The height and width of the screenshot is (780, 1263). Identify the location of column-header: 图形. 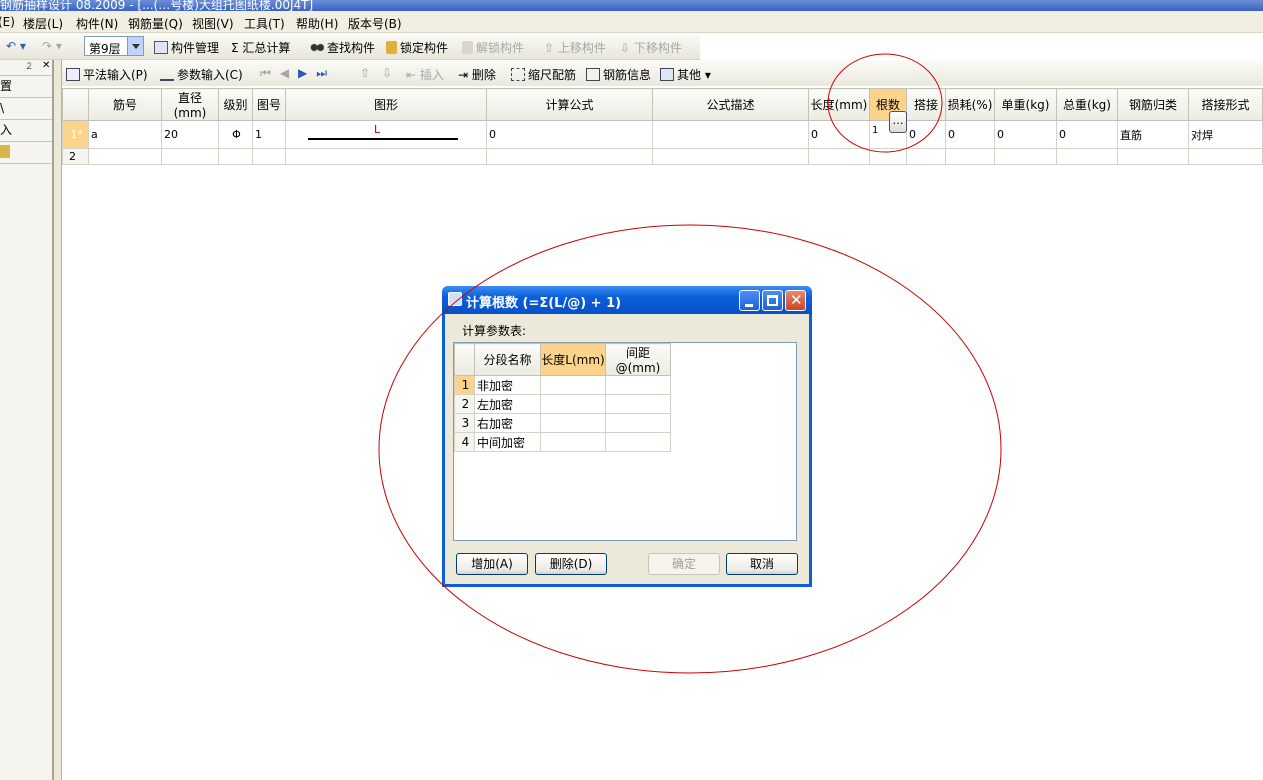
(386, 104).